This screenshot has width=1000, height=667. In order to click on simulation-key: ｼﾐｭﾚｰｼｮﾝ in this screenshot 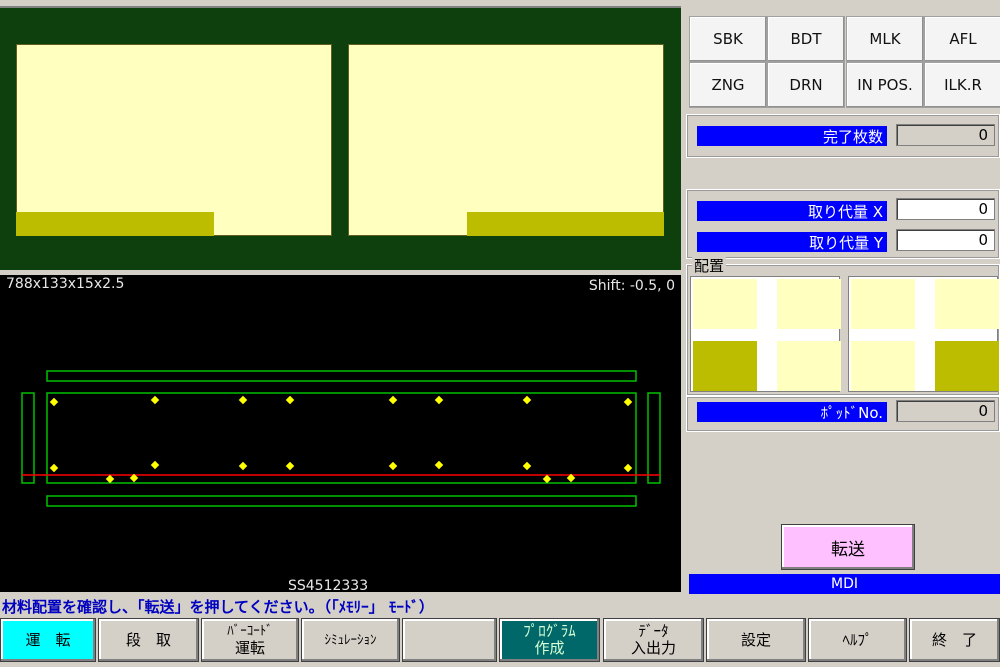, I will do `click(350, 640)`.